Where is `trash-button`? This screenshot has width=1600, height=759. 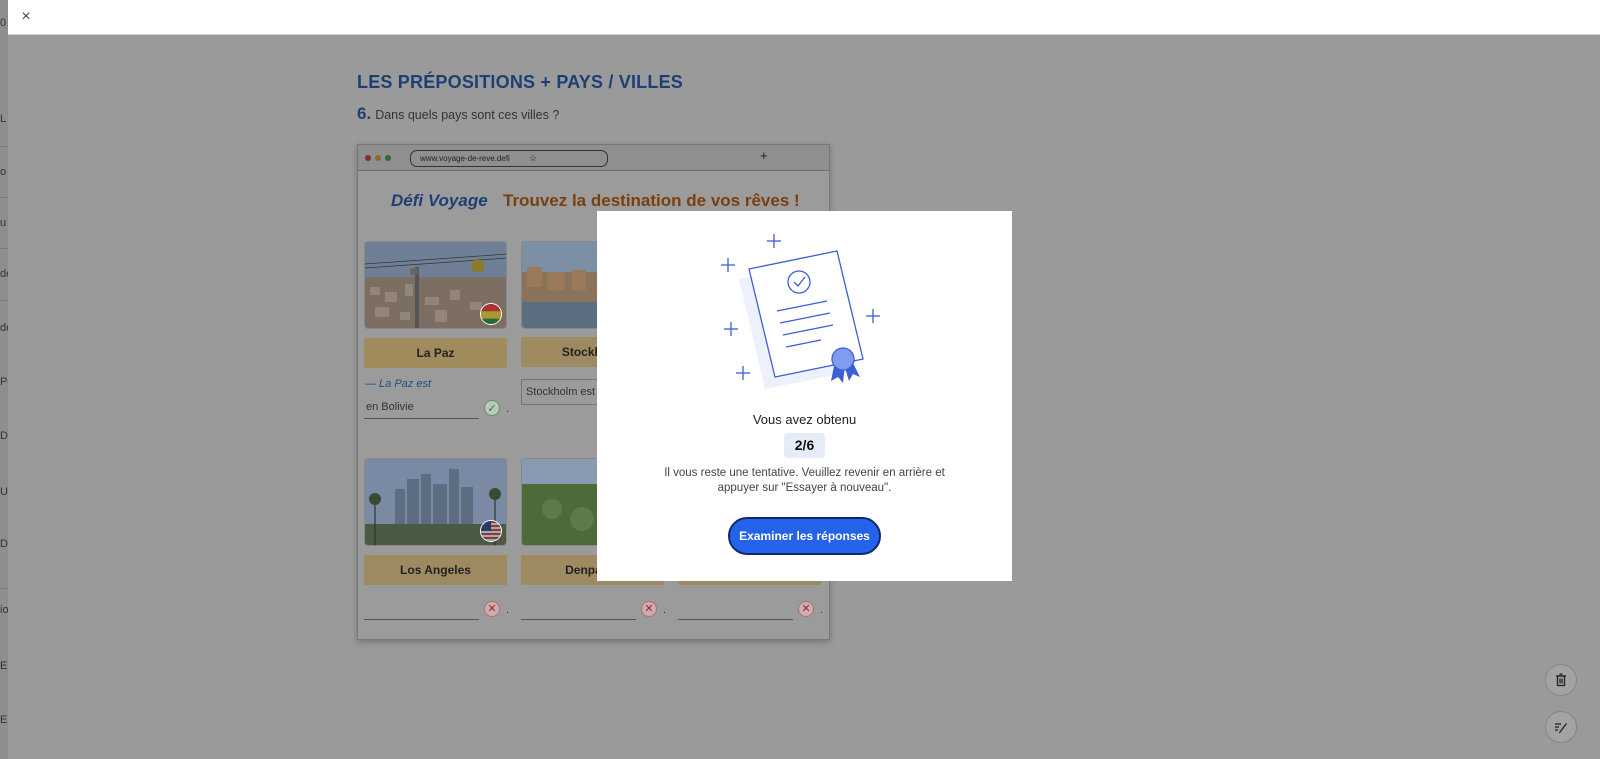
trash-button is located at coordinates (1561, 680).